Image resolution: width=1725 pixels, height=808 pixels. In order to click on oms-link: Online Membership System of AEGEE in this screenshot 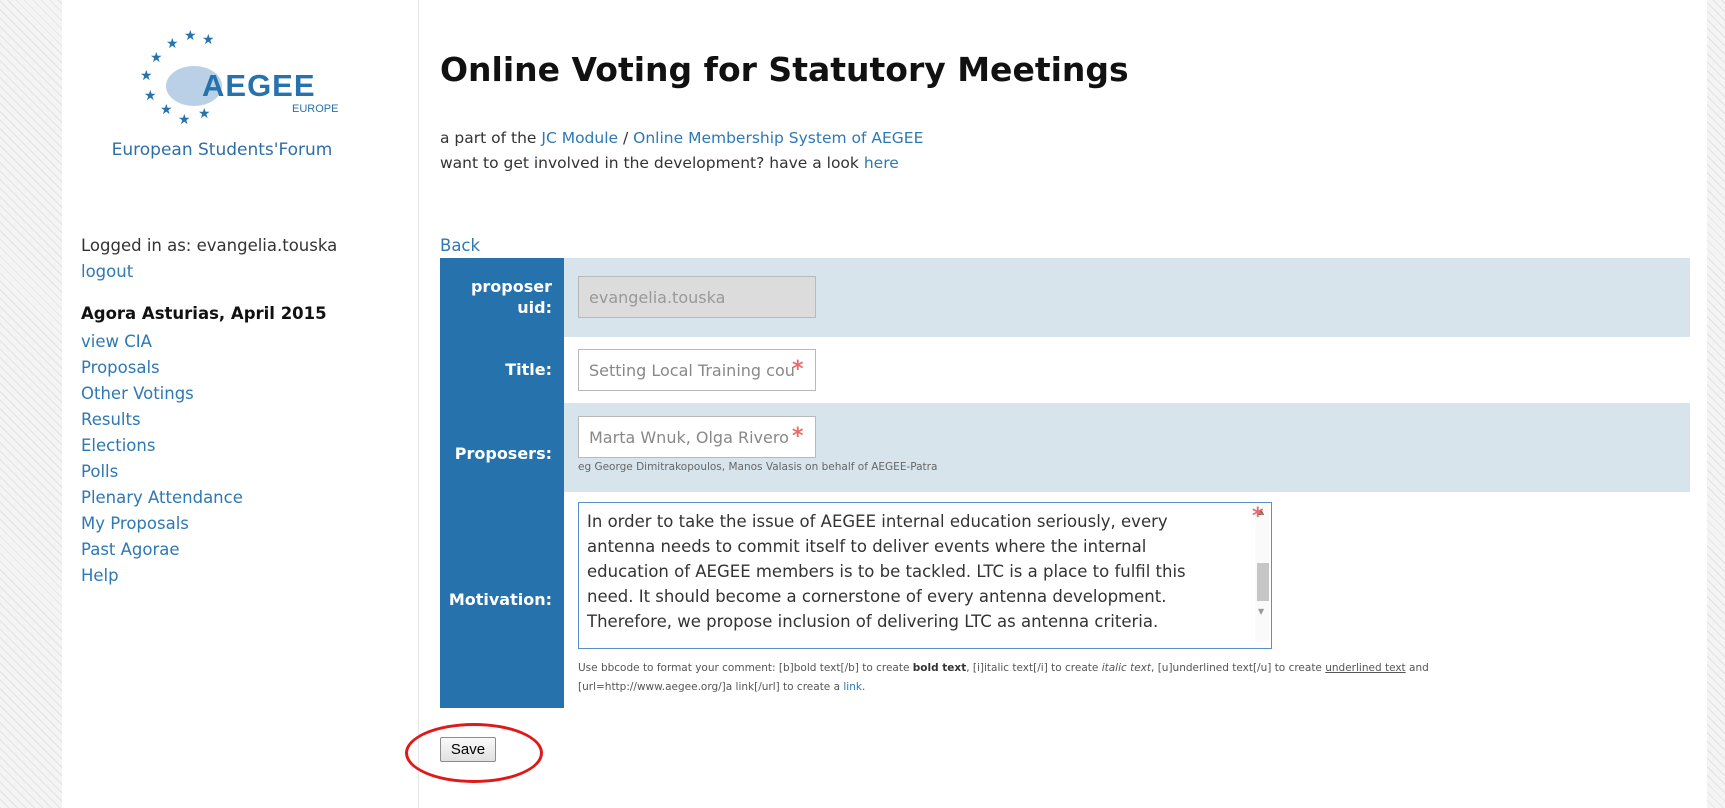, I will do `click(778, 138)`.